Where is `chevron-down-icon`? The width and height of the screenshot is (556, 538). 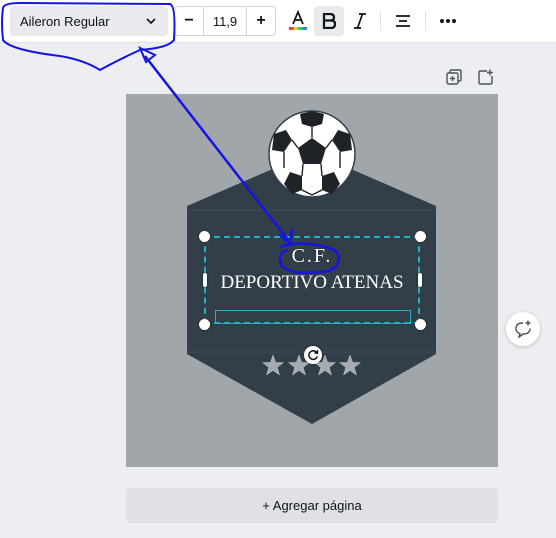
chevron-down-icon is located at coordinates (151, 21).